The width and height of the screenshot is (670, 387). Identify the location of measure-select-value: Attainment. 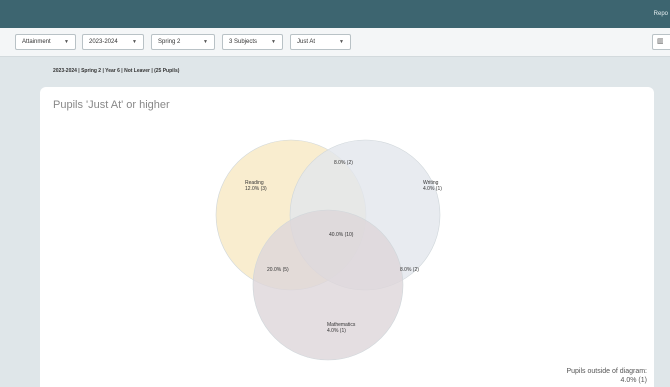
(36, 42).